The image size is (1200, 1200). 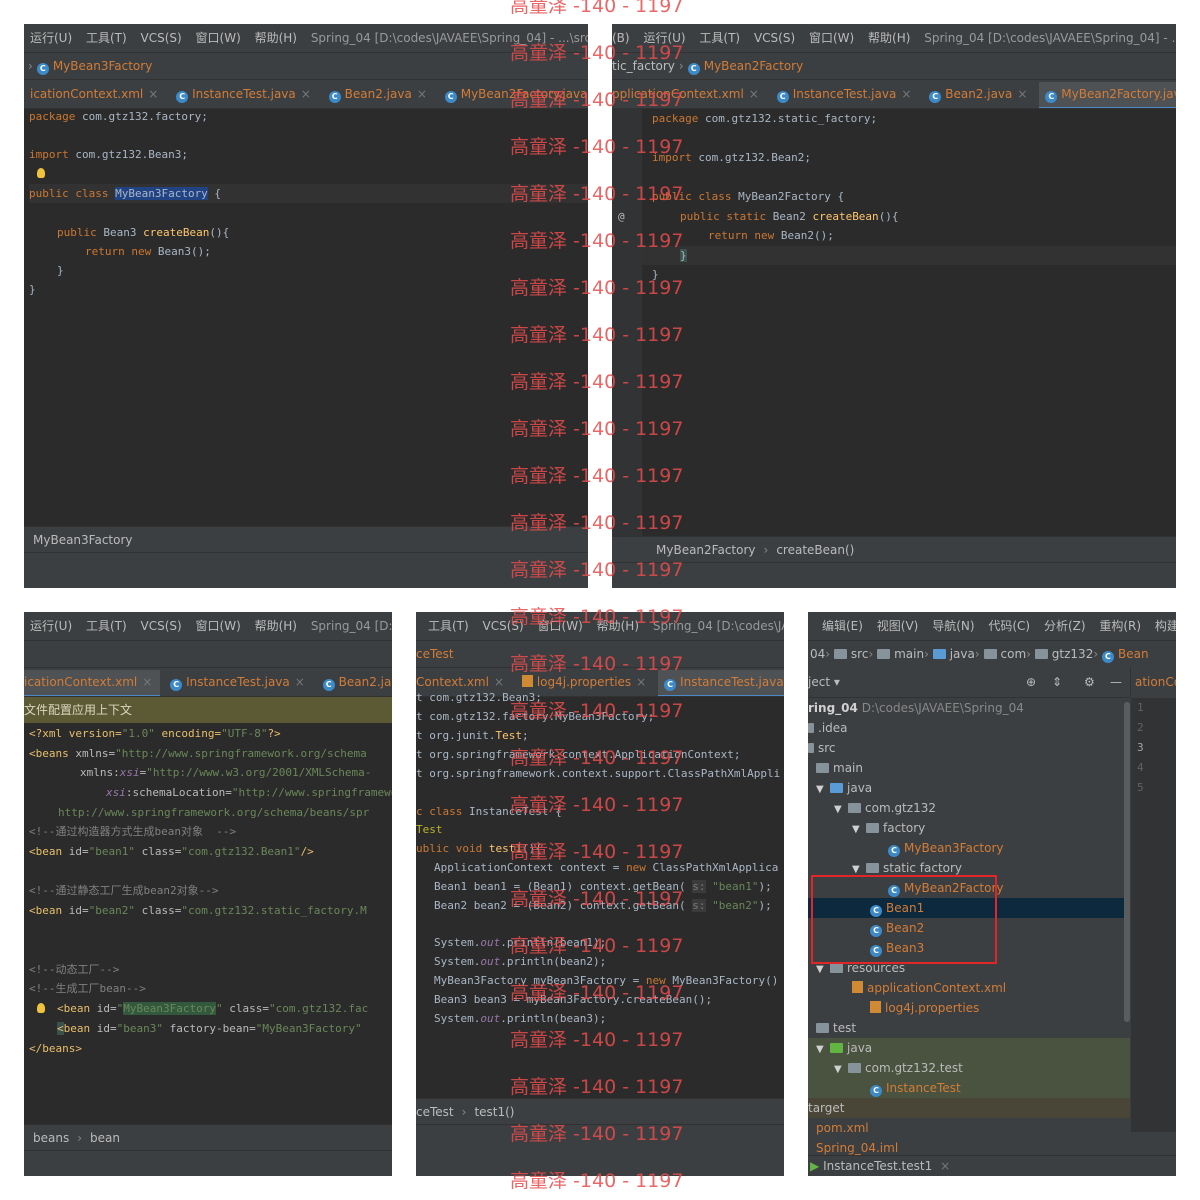 I want to click on breadcrumb-method: test1(), so click(x=494, y=1112).